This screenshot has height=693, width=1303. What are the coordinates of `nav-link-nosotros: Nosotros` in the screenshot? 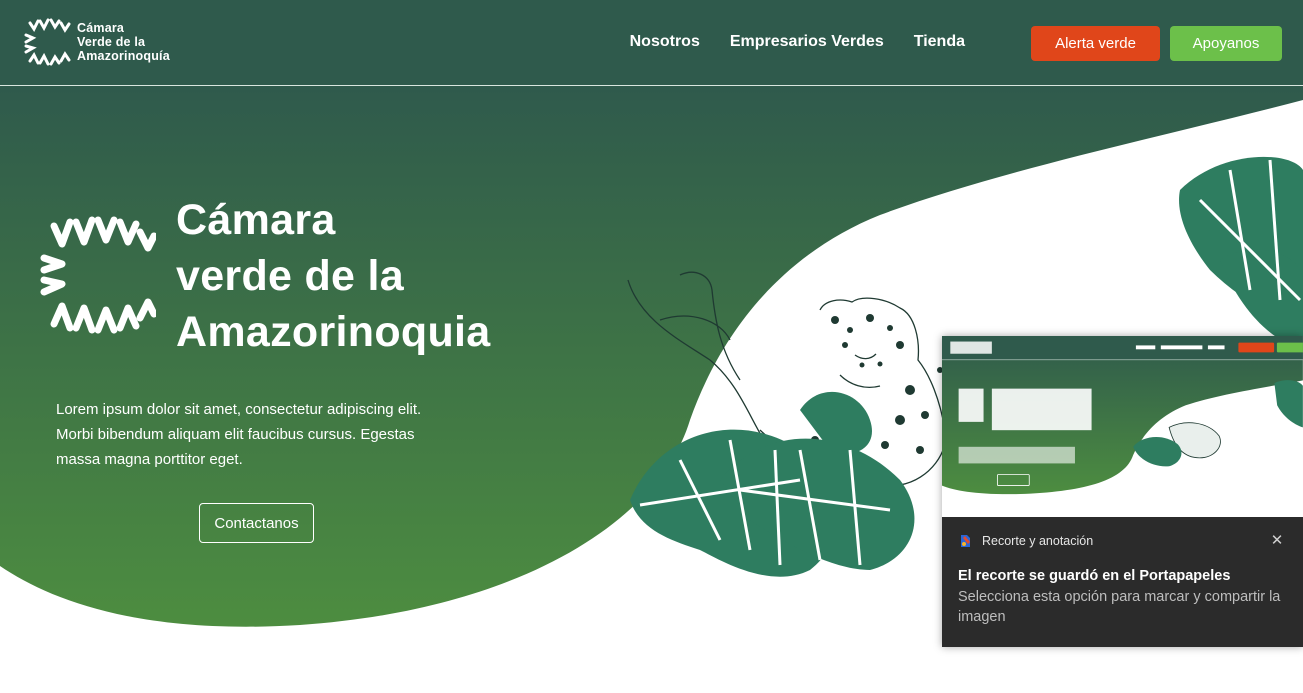 It's located at (665, 42).